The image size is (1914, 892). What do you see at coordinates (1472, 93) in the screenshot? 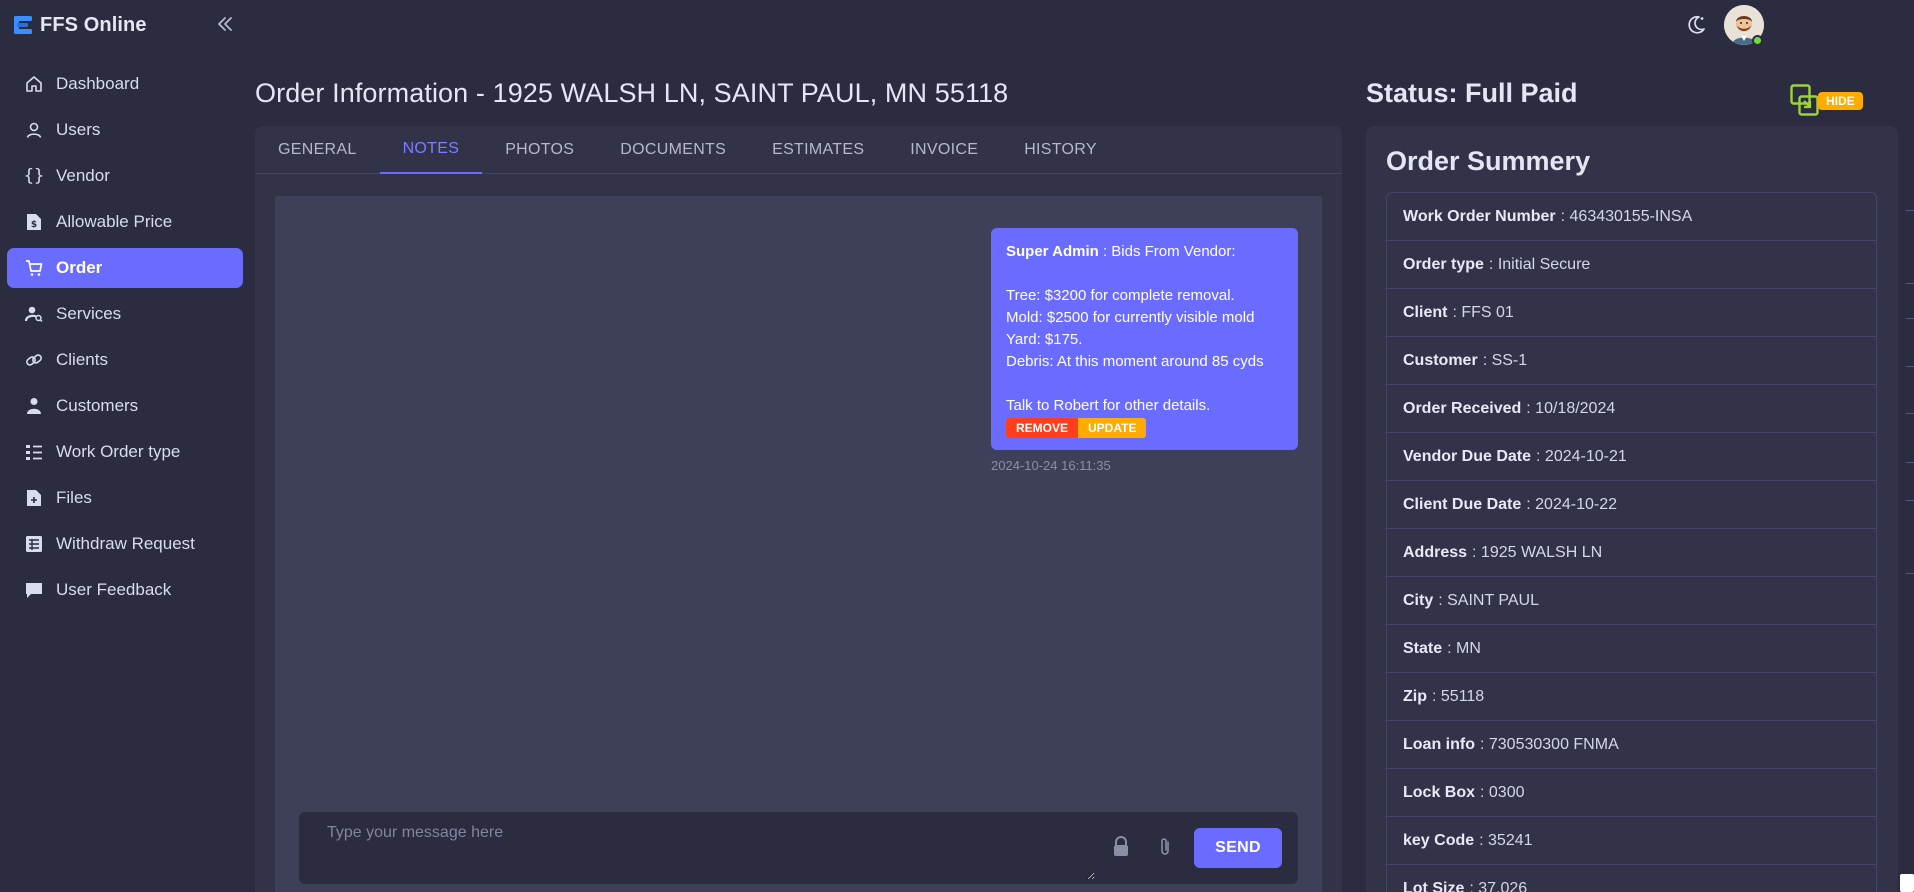
I see `order-status: Status: Full Paid` at bounding box center [1472, 93].